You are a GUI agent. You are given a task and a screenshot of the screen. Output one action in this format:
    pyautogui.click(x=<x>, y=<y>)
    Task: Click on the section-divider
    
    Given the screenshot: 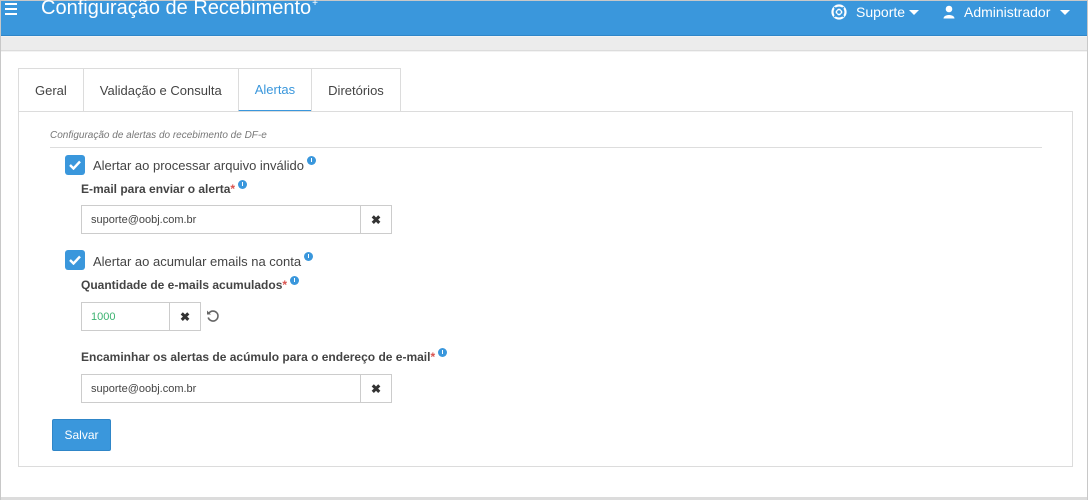 What is the action you would take?
    pyautogui.click(x=546, y=147)
    